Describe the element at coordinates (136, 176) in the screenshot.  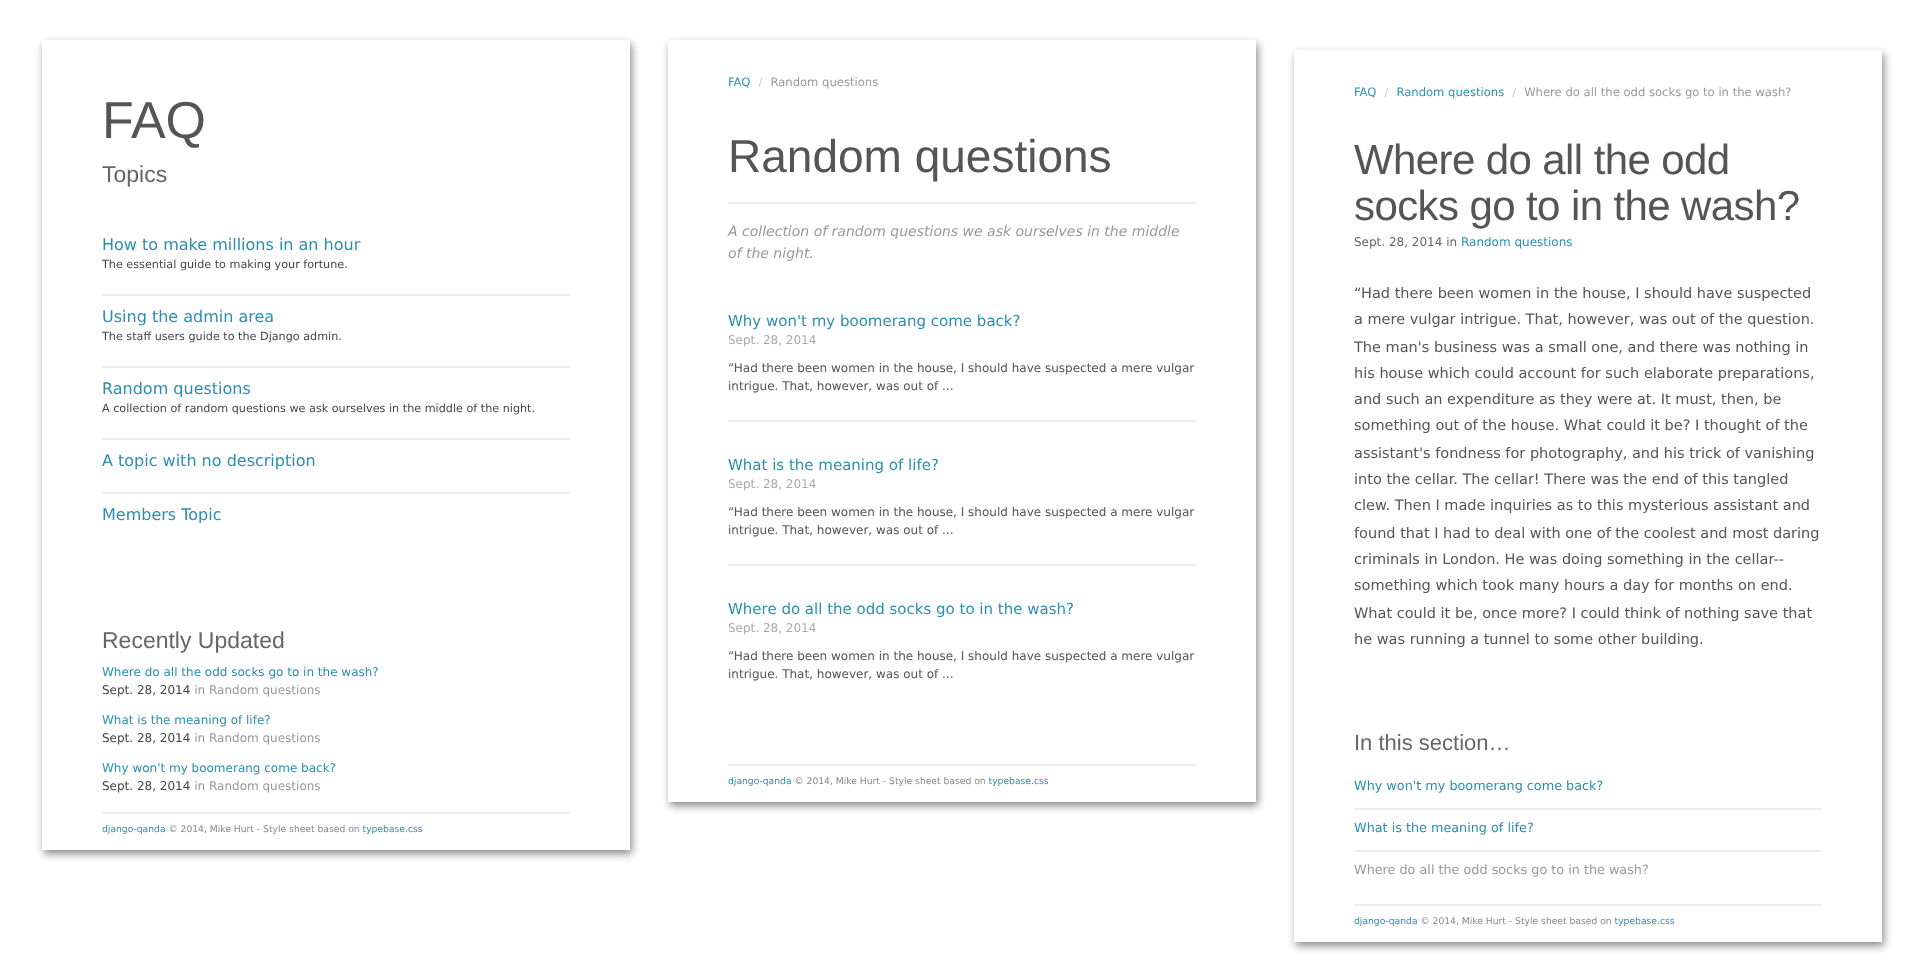
I see `section-heading: Topics` at that location.